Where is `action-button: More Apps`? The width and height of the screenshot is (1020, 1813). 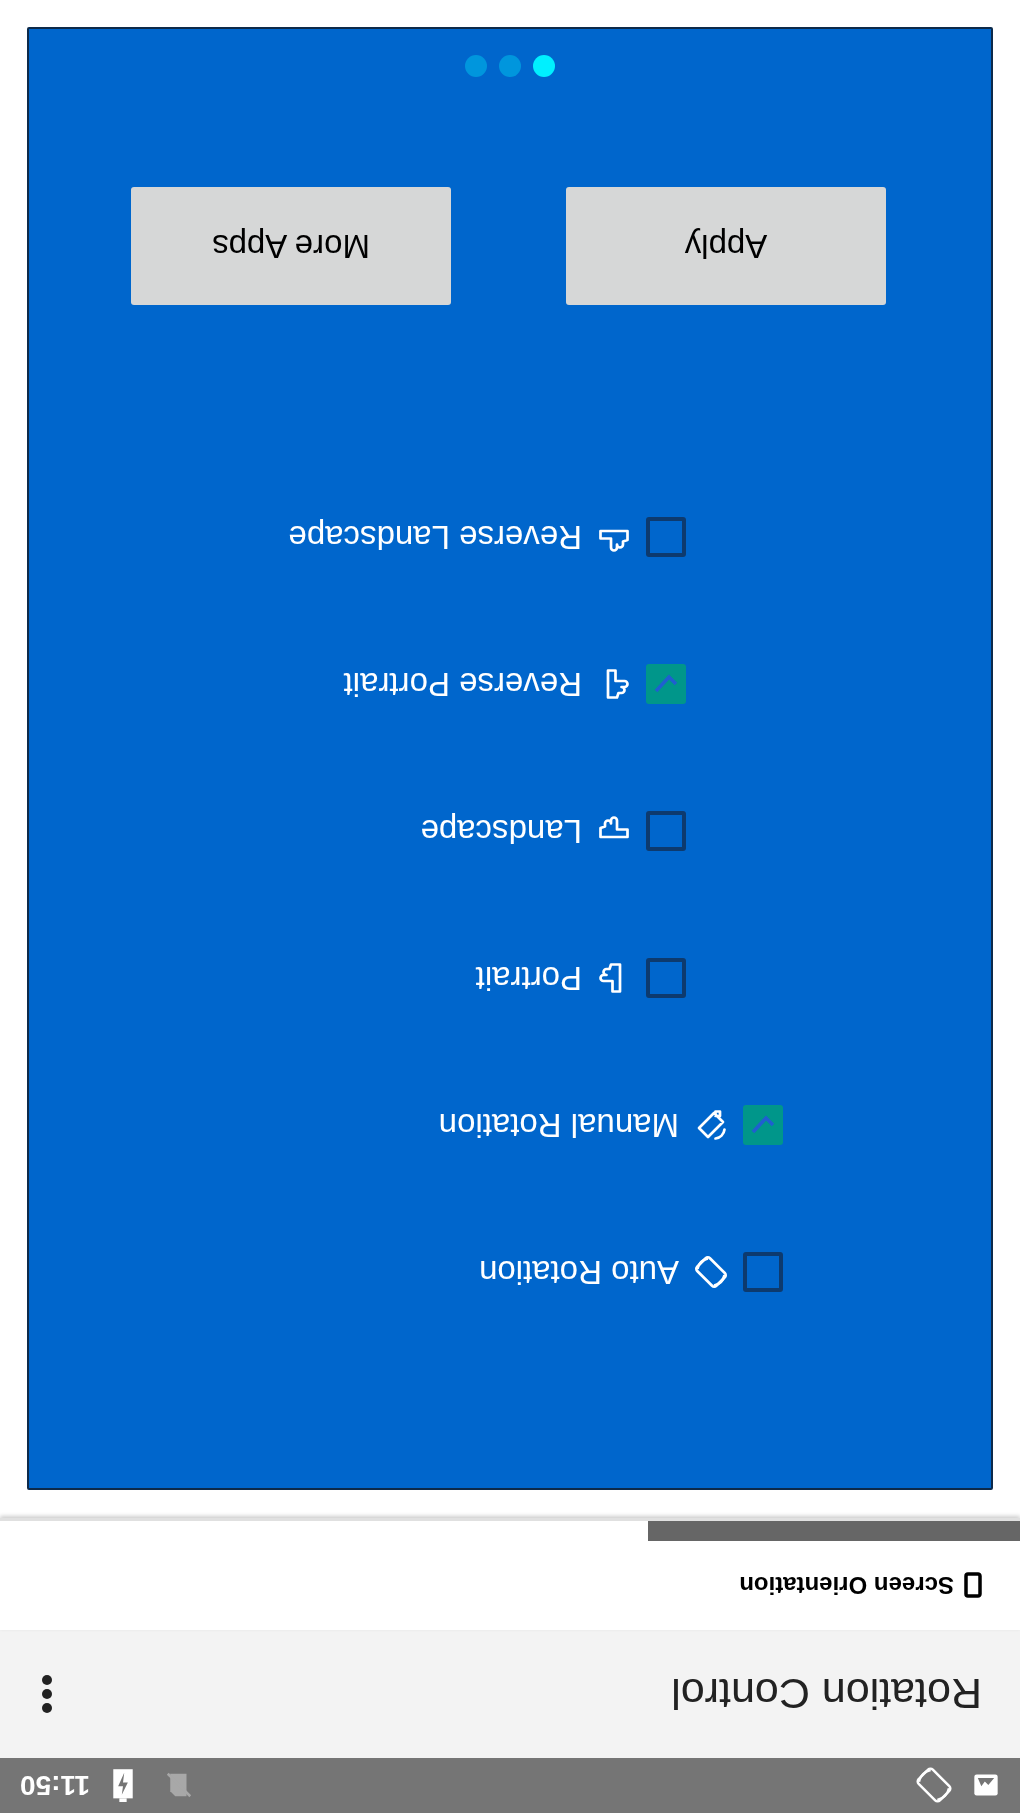 action-button: More Apps is located at coordinates (291, 246).